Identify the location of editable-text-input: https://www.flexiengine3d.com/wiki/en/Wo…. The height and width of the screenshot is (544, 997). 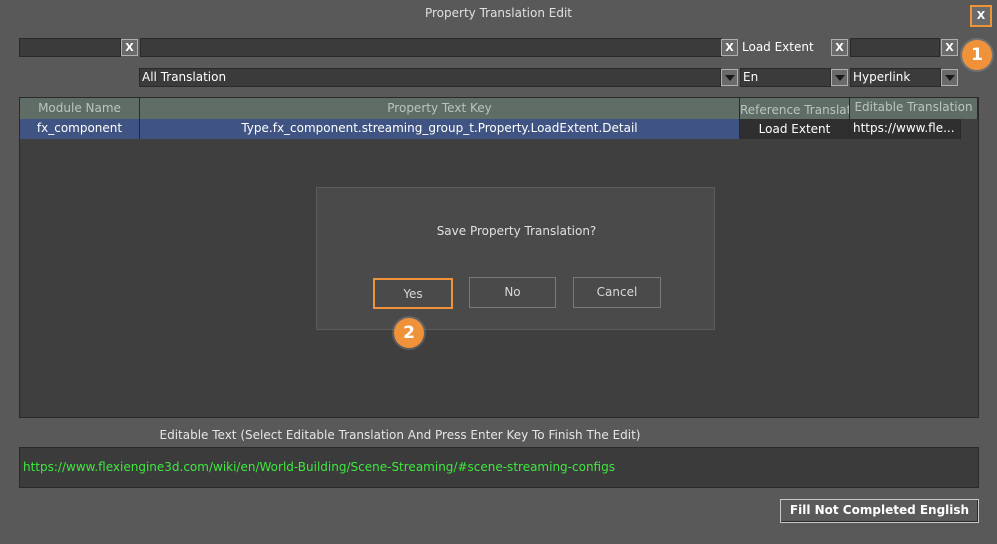
(499, 467).